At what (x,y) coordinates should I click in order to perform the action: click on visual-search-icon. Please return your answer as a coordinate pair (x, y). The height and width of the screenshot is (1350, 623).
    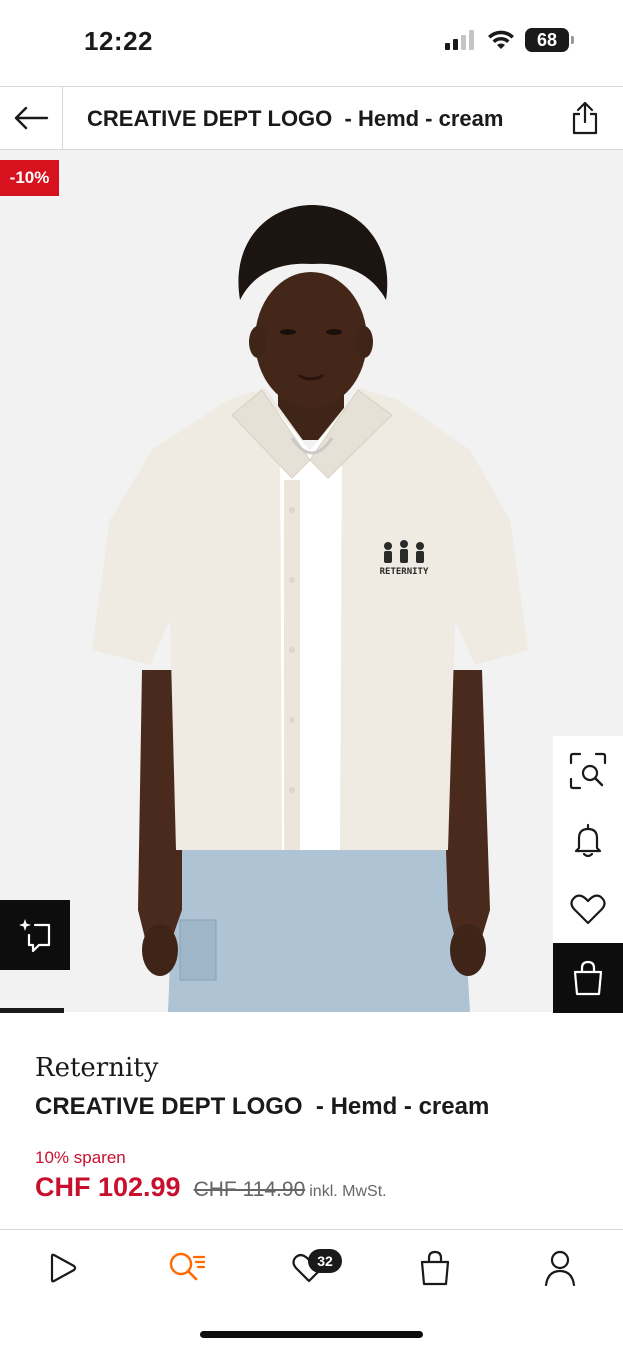
    Looking at the image, I should click on (588, 770).